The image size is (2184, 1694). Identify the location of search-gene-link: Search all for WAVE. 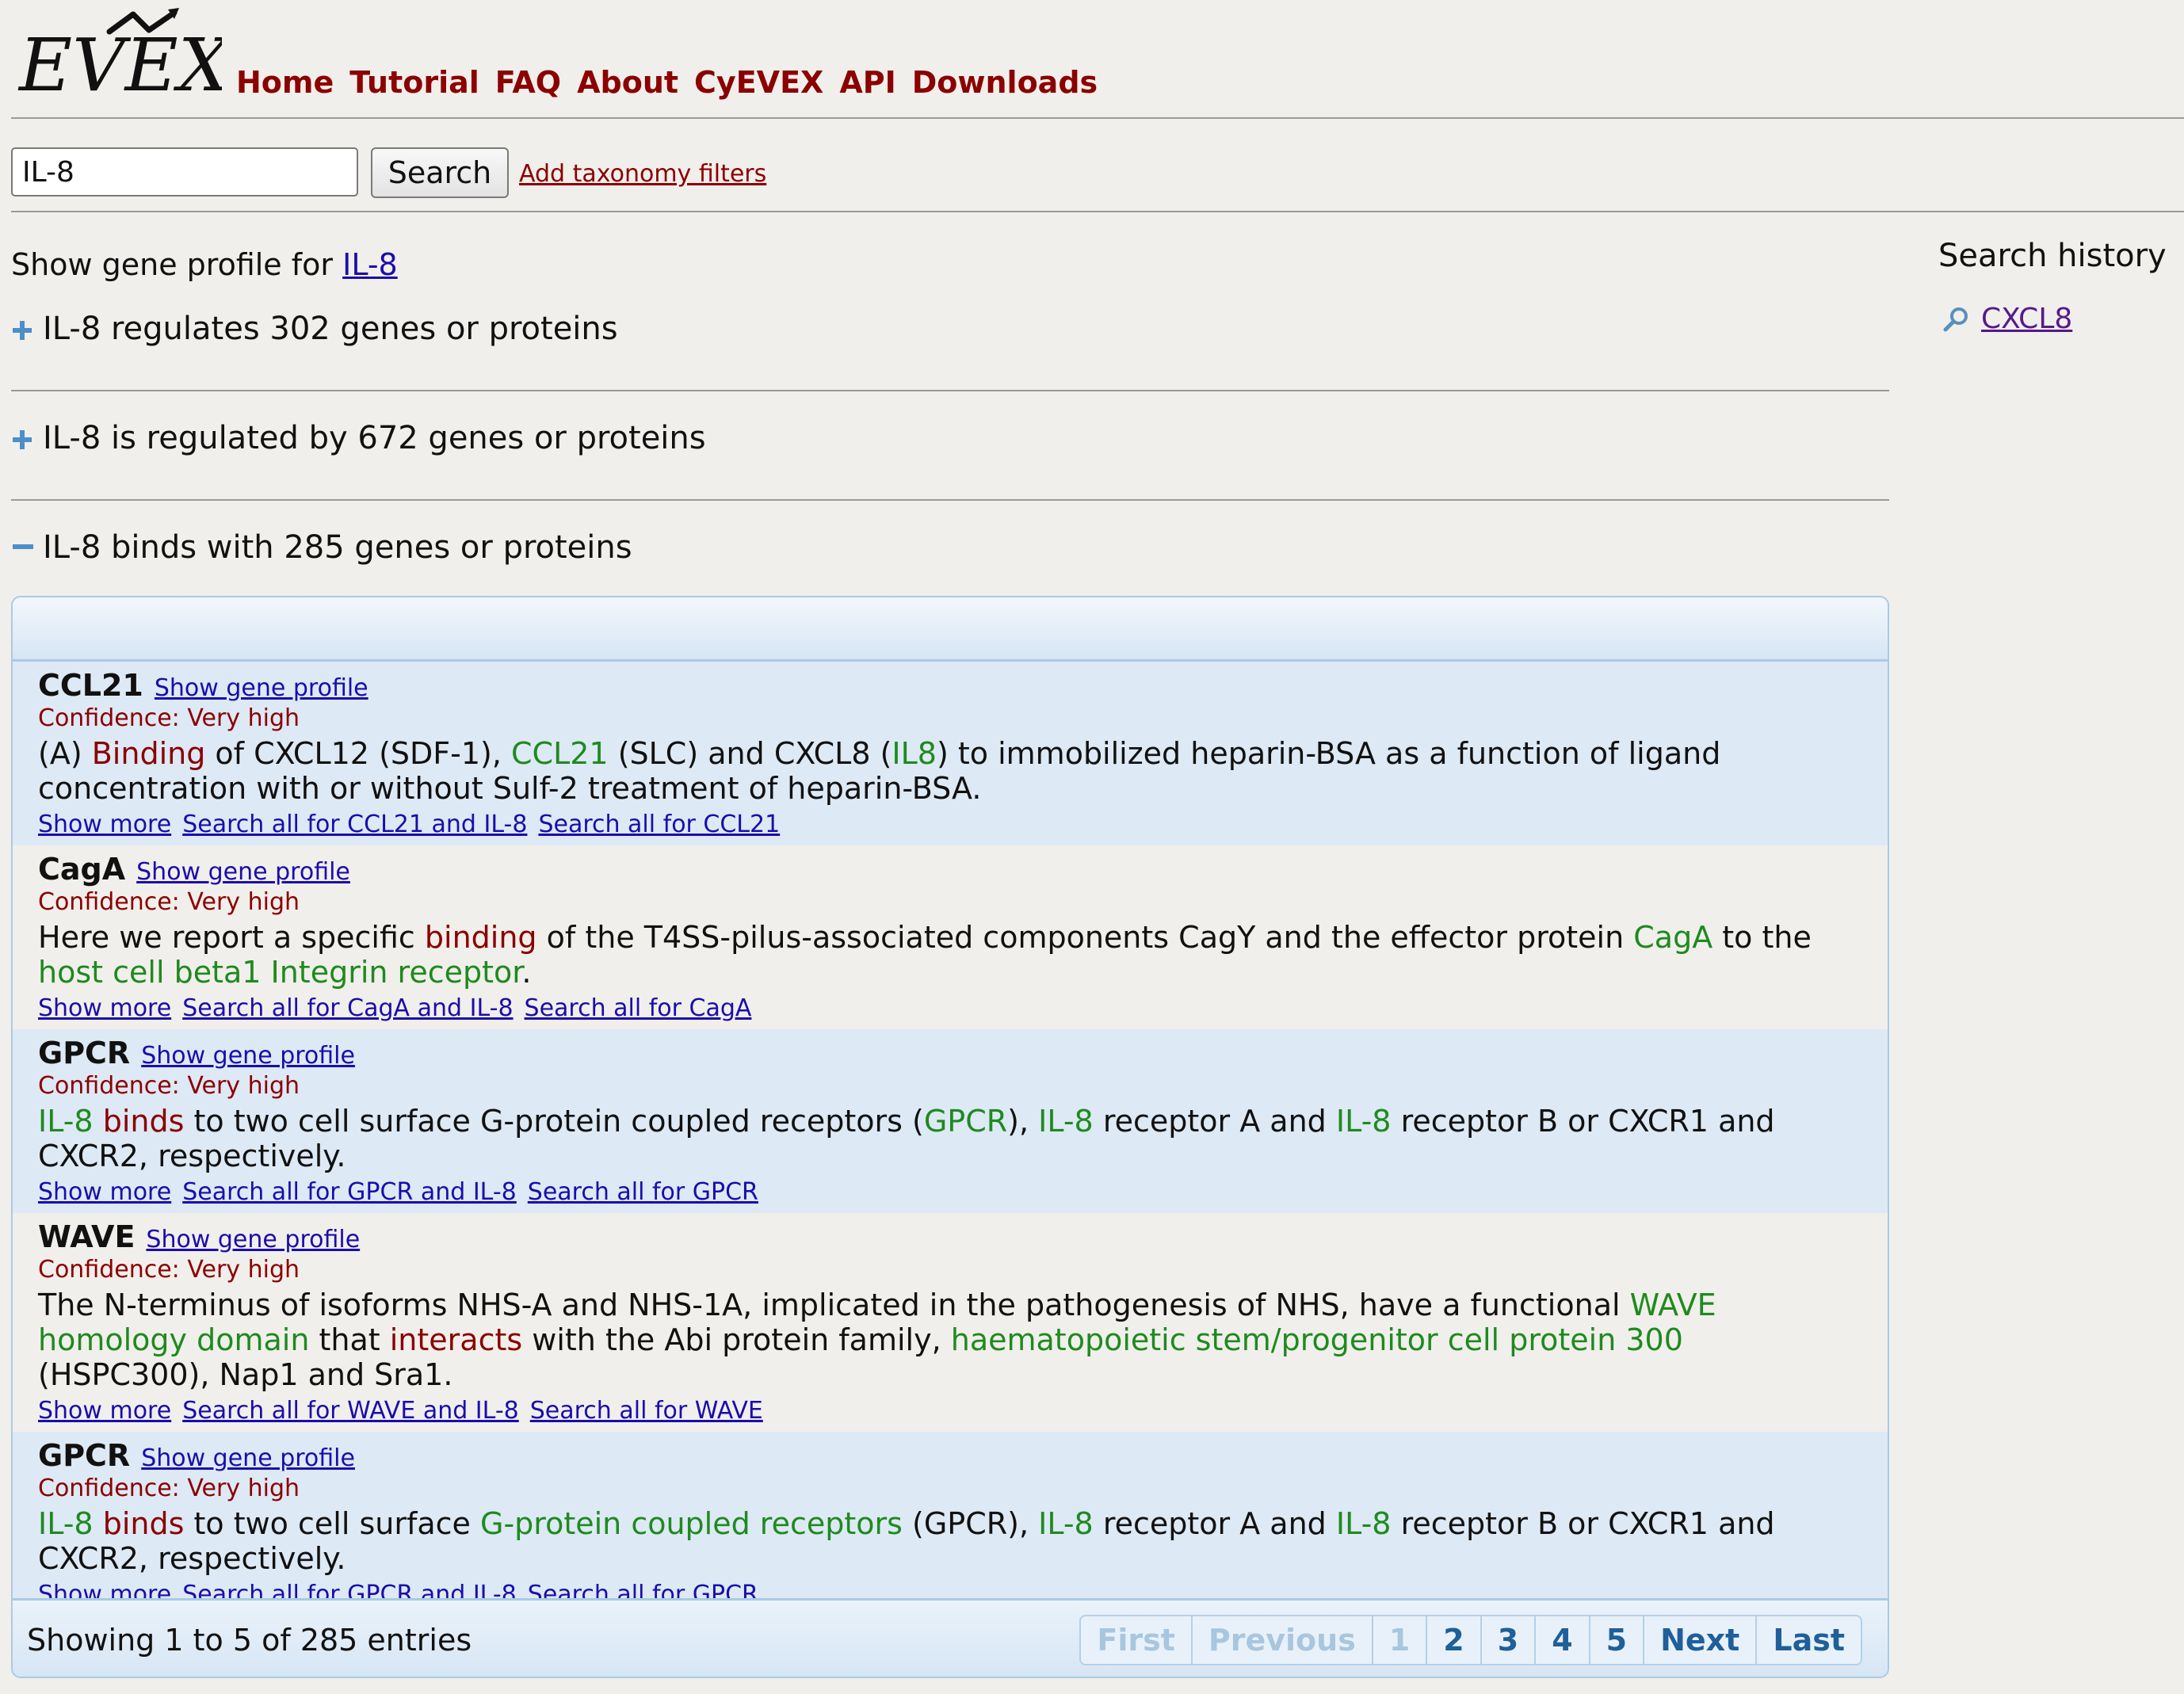
(646, 1411).